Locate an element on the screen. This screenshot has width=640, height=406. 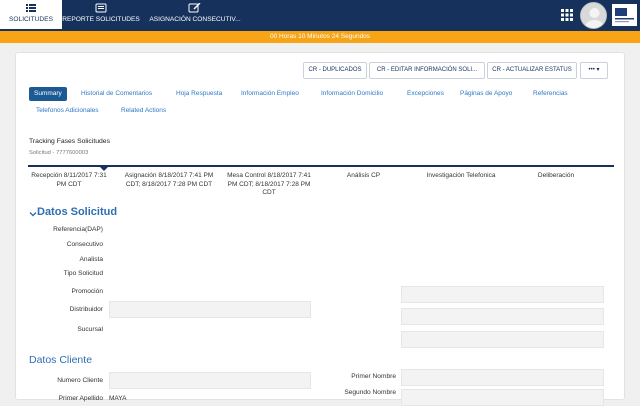
referencia-label: Referencia(DAP) is located at coordinates (78, 229).